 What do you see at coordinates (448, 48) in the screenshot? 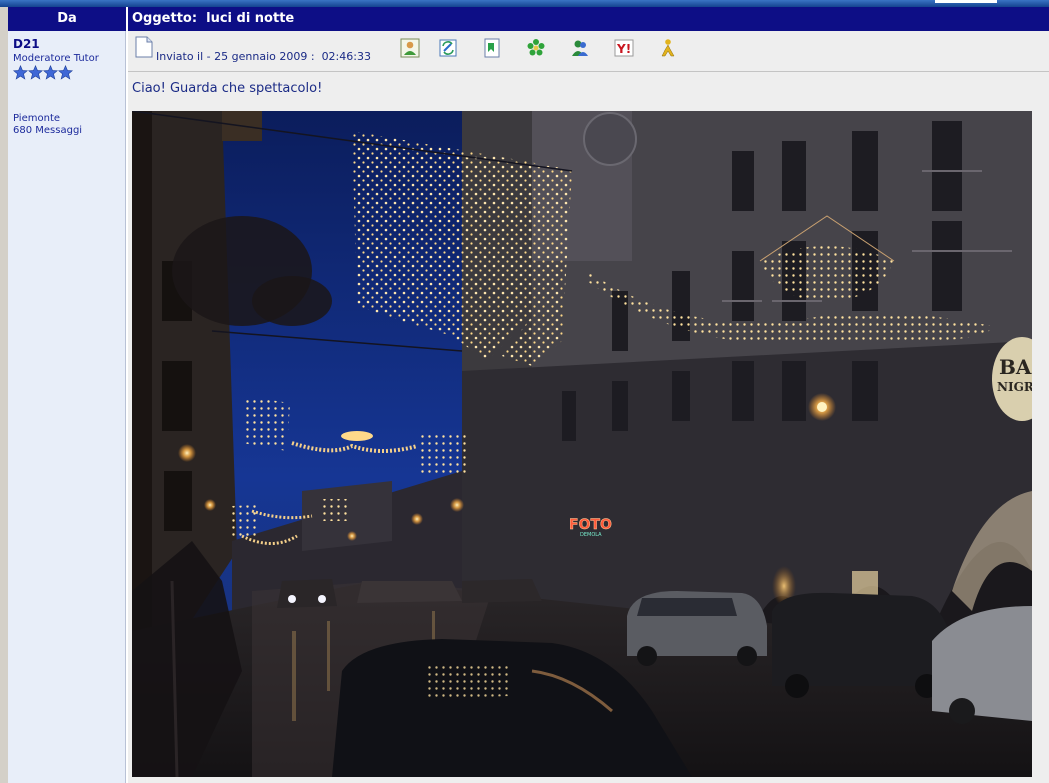
I see `edit-icon` at bounding box center [448, 48].